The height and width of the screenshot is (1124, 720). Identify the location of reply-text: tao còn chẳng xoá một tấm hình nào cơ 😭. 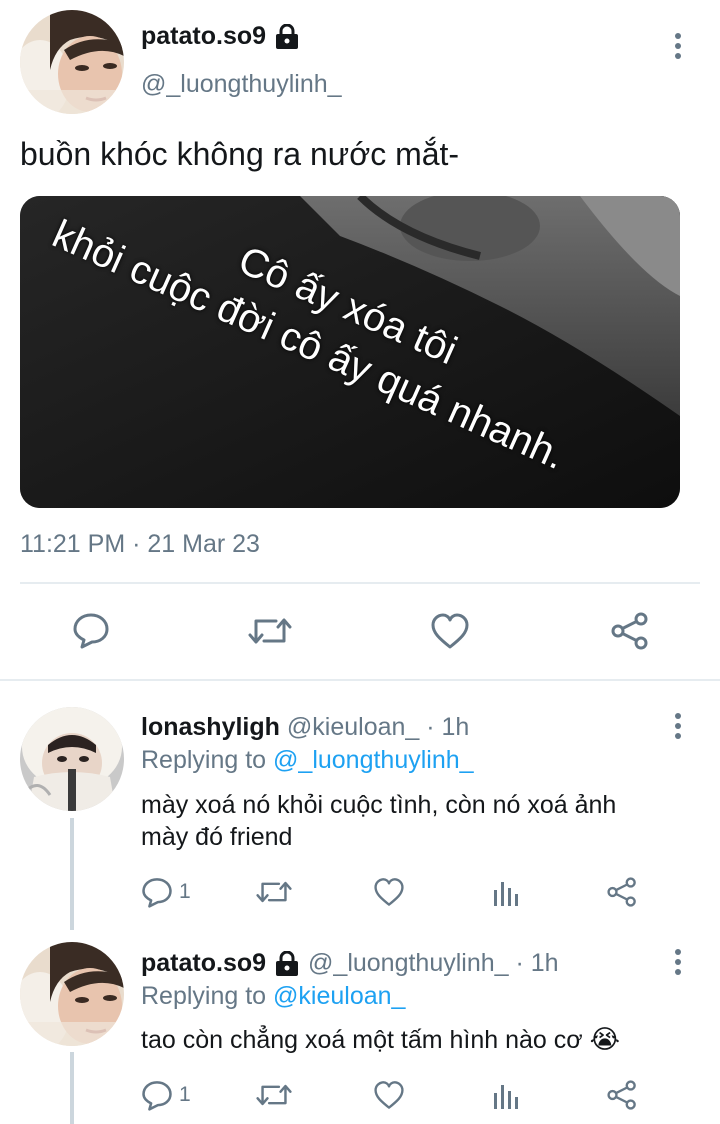
(381, 1039).